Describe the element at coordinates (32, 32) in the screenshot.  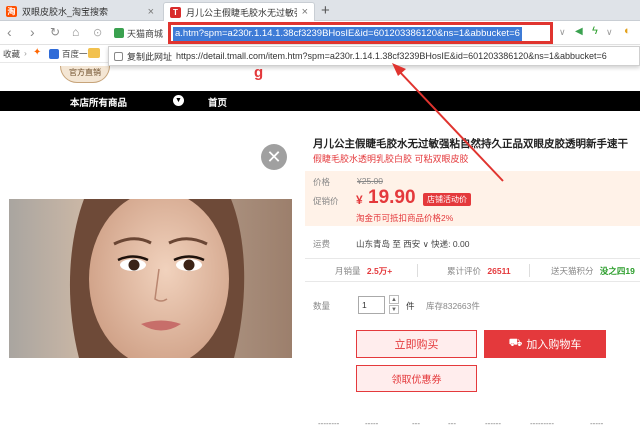
I see `forward-icon: ›` at that location.